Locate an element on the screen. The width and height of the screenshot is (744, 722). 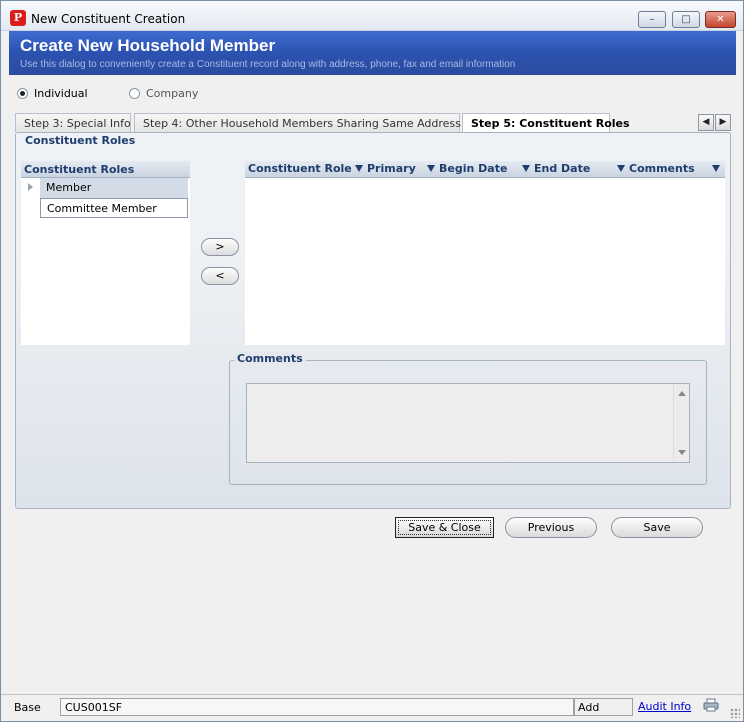
status-form-code: CUS001SF is located at coordinates (317, 707).